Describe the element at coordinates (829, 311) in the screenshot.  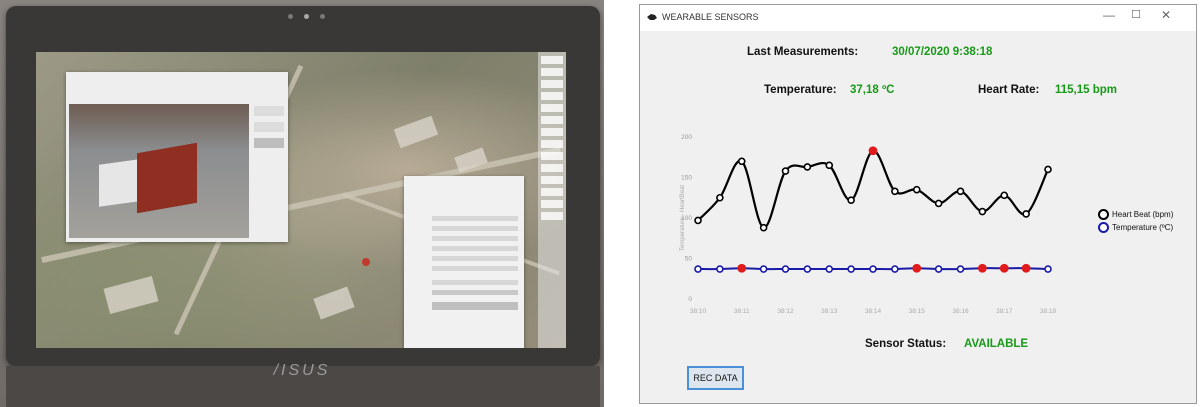
I see `x-tick-label: 38:13` at that location.